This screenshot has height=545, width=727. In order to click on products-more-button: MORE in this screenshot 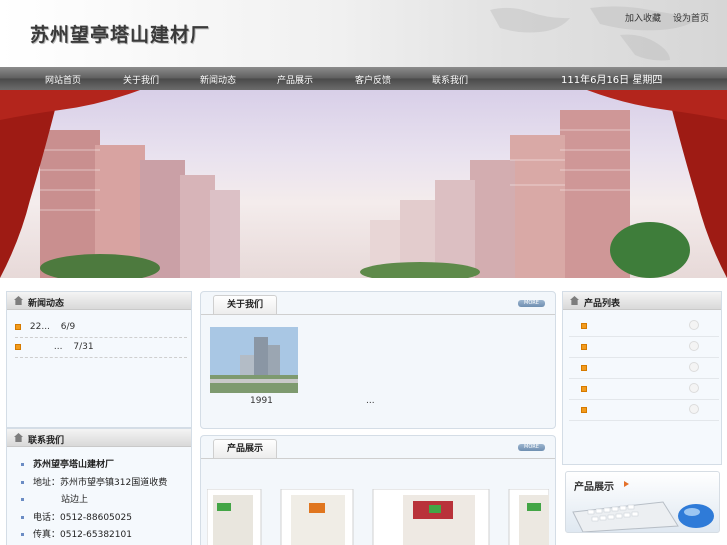, I will do `click(531, 447)`.